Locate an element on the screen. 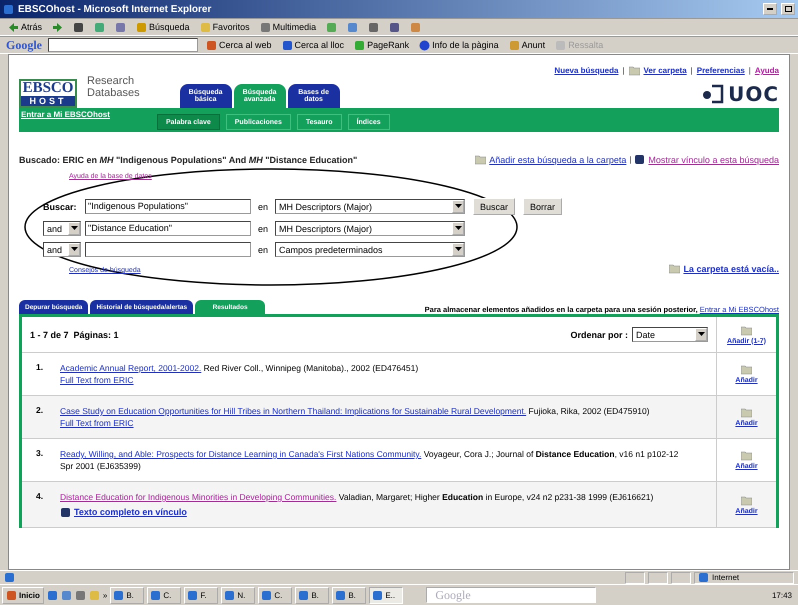 The image size is (798, 605). result-citation: Case Study on Education Opportunities for Hill Tribes in Northern Thailand: Implications for Sustainable Rural Development. Fujioka, Rika, 2002 (ED475910) is located at coordinates (355, 411).